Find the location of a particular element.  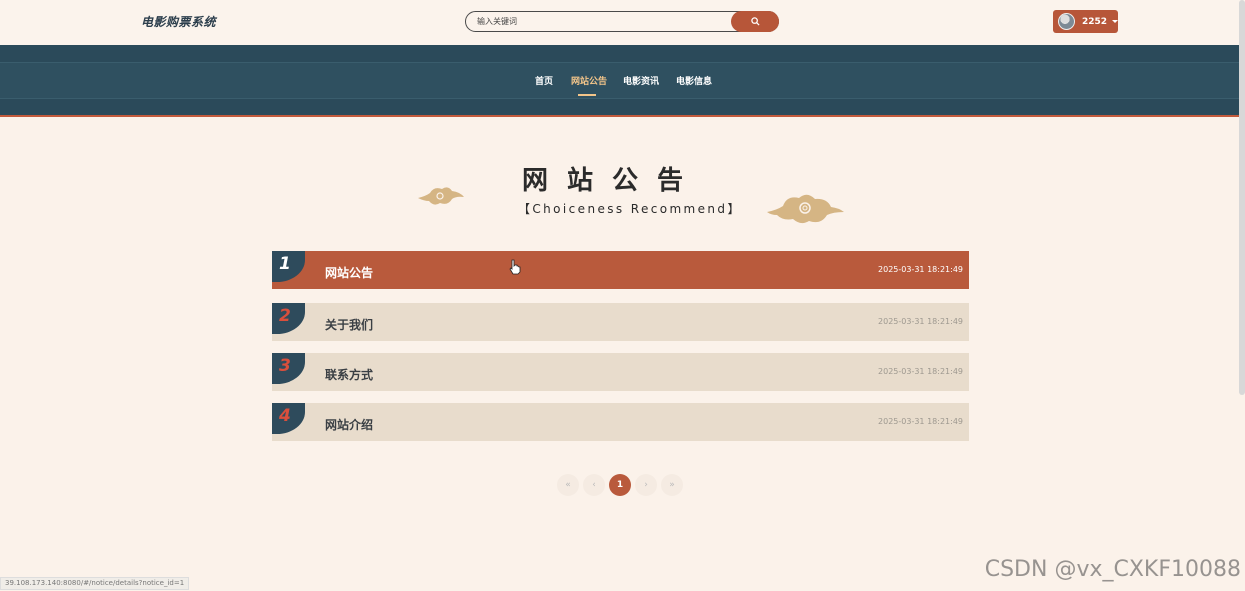

section-title: 网站公告 is located at coordinates (612, 181).